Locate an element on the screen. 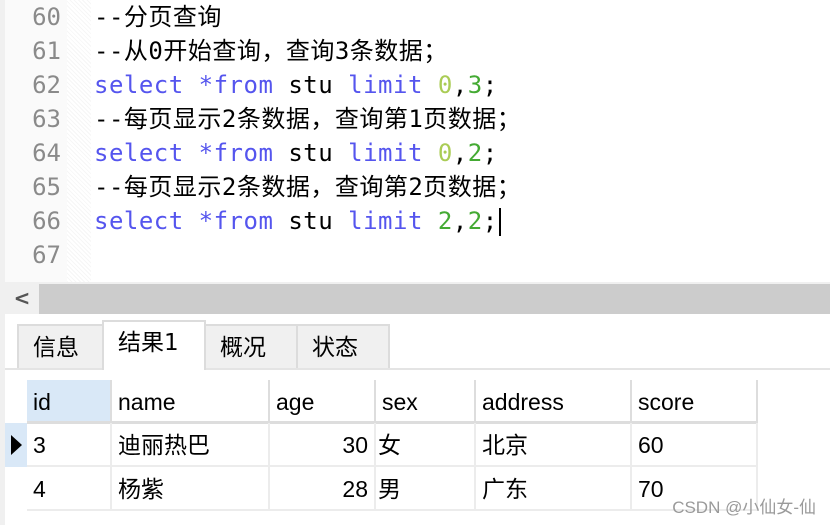  code-text: select *from stu limit 0,3; is located at coordinates (296, 85).